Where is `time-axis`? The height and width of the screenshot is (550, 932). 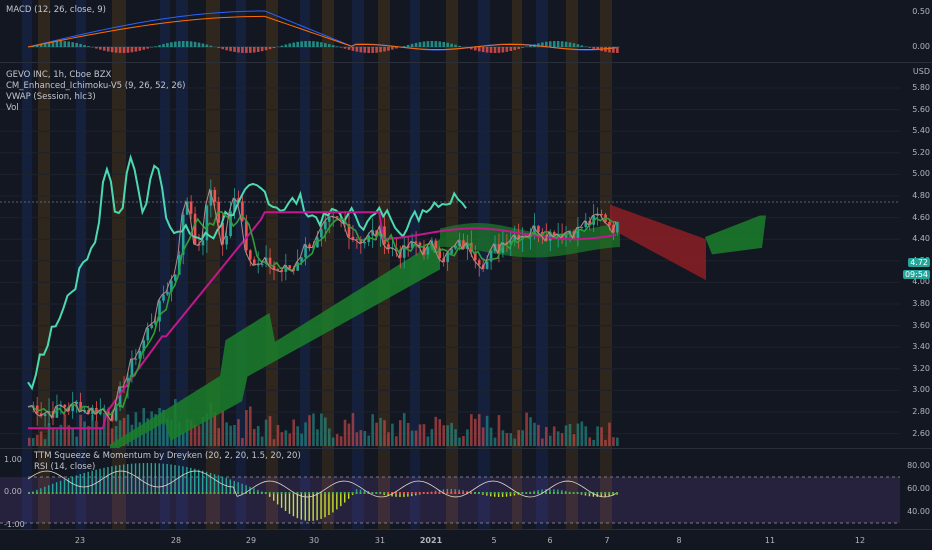 time-axis is located at coordinates (466, 540).